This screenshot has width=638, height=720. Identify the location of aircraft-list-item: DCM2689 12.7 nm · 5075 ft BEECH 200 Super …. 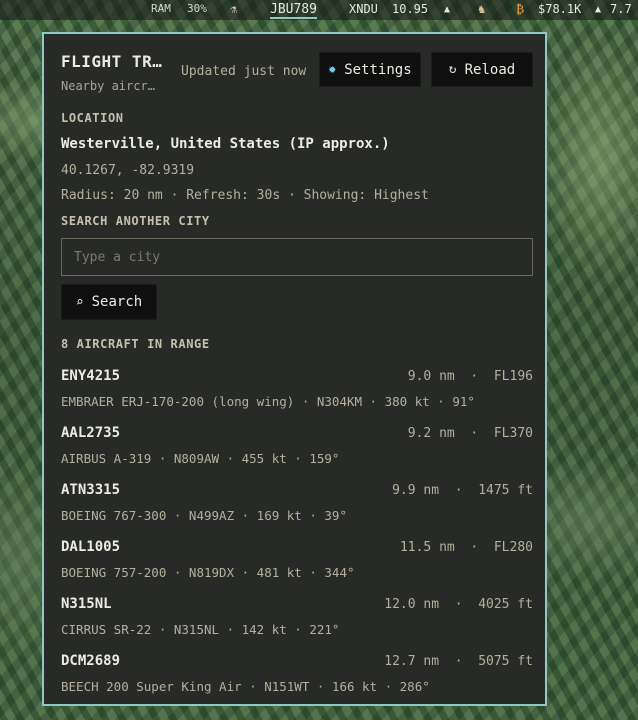
(297, 677).